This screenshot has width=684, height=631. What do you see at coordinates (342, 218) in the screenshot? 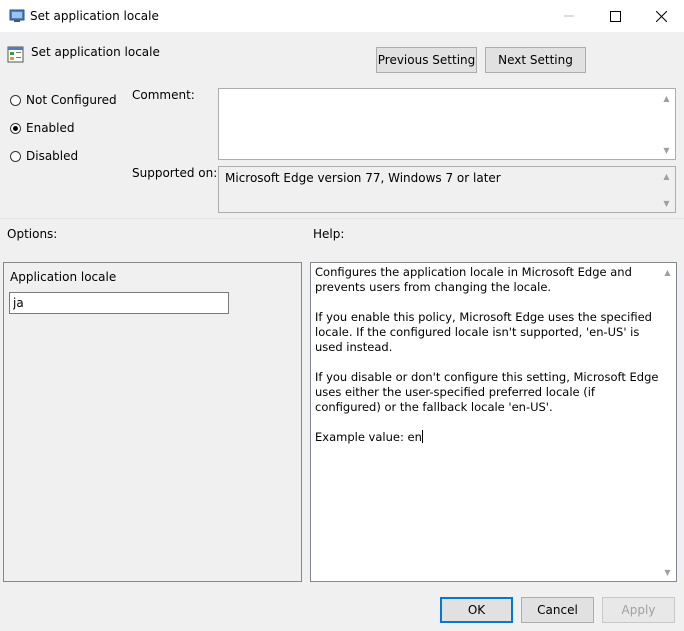
I see `divider` at bounding box center [342, 218].